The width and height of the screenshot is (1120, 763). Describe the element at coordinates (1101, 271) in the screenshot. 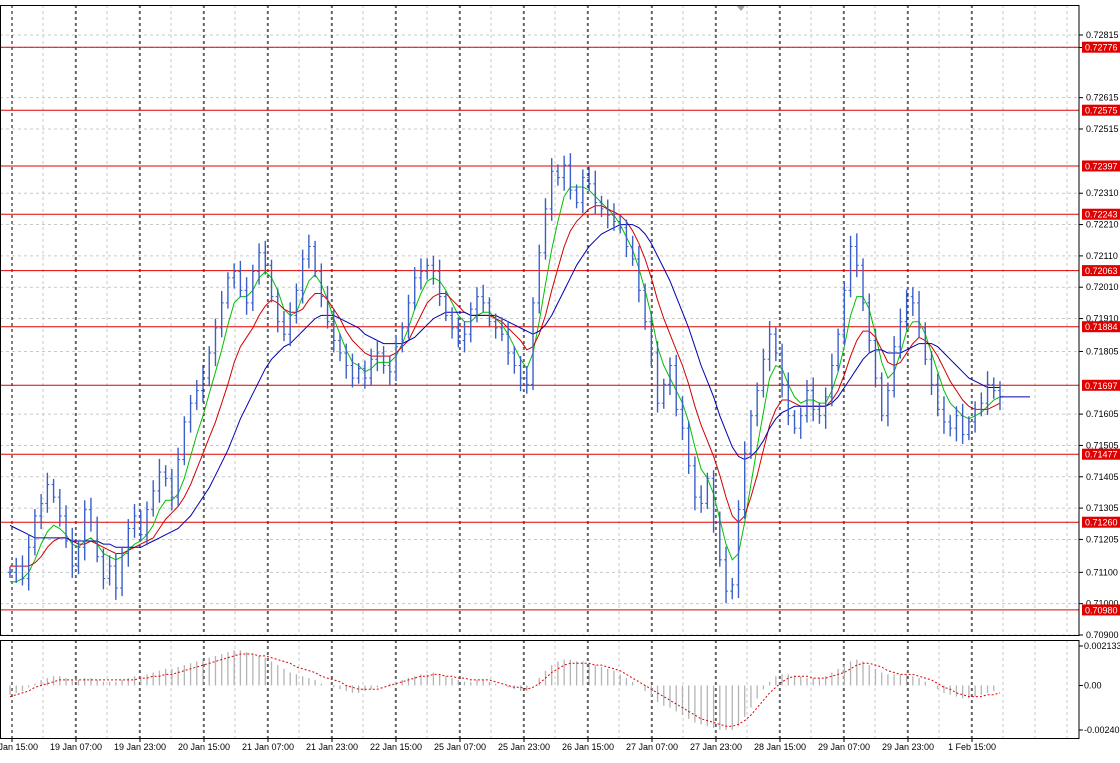

I see `level-label: 0.72063` at that location.